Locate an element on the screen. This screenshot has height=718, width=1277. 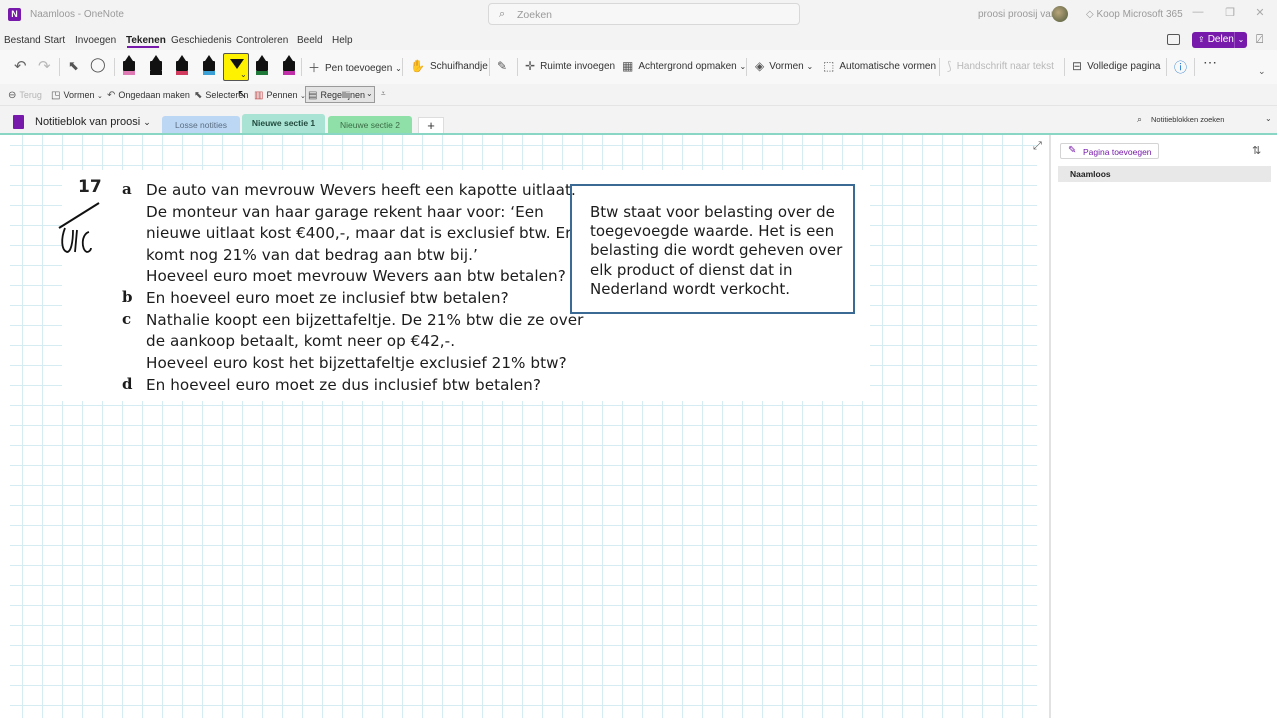
menu-start: Start is located at coordinates (54, 40).